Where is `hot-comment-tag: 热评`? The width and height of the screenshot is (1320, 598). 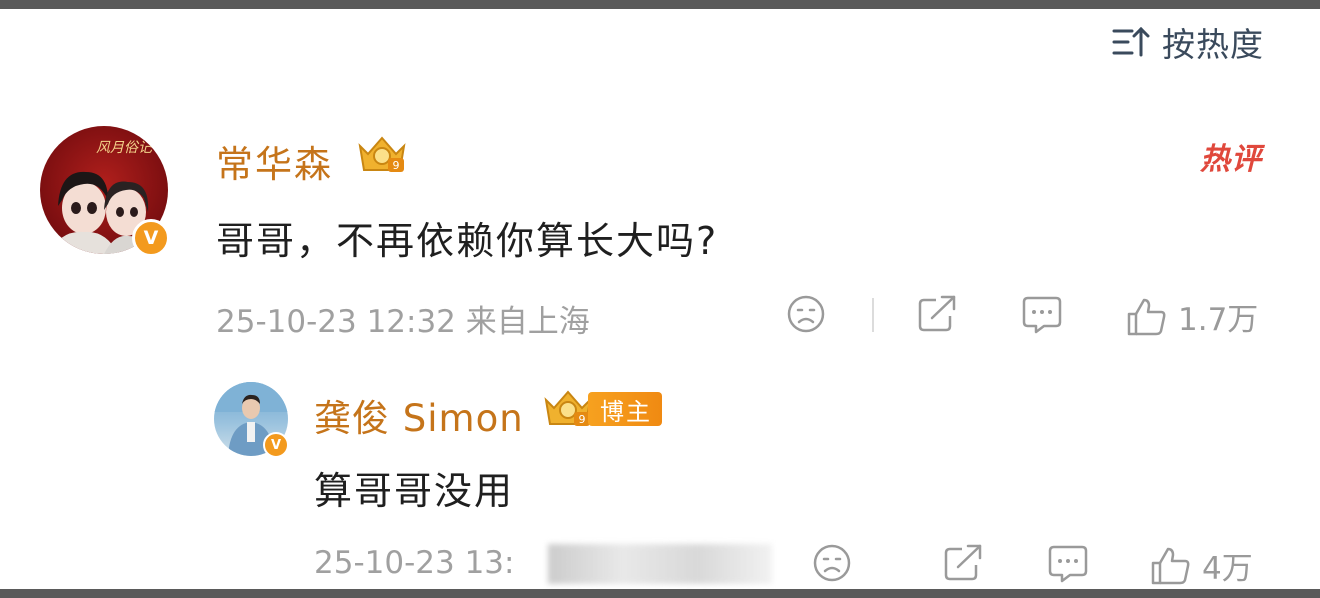
hot-comment-tag: 热评 is located at coordinates (1231, 159).